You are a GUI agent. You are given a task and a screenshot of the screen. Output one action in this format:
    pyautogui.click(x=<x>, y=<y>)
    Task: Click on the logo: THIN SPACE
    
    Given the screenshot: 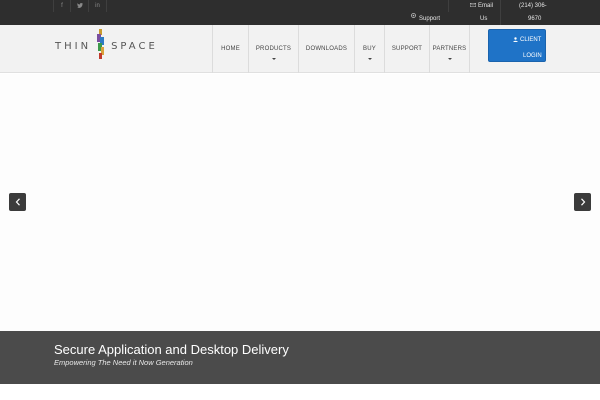 What is the action you would take?
    pyautogui.click(x=106, y=46)
    